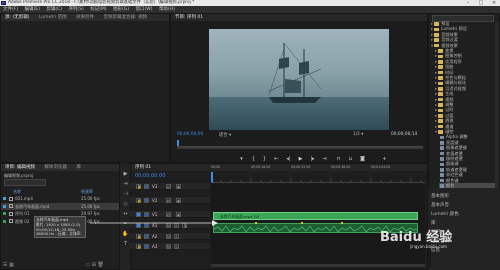  I want to click on menu-marker: 标记(M), so click(98, 9).